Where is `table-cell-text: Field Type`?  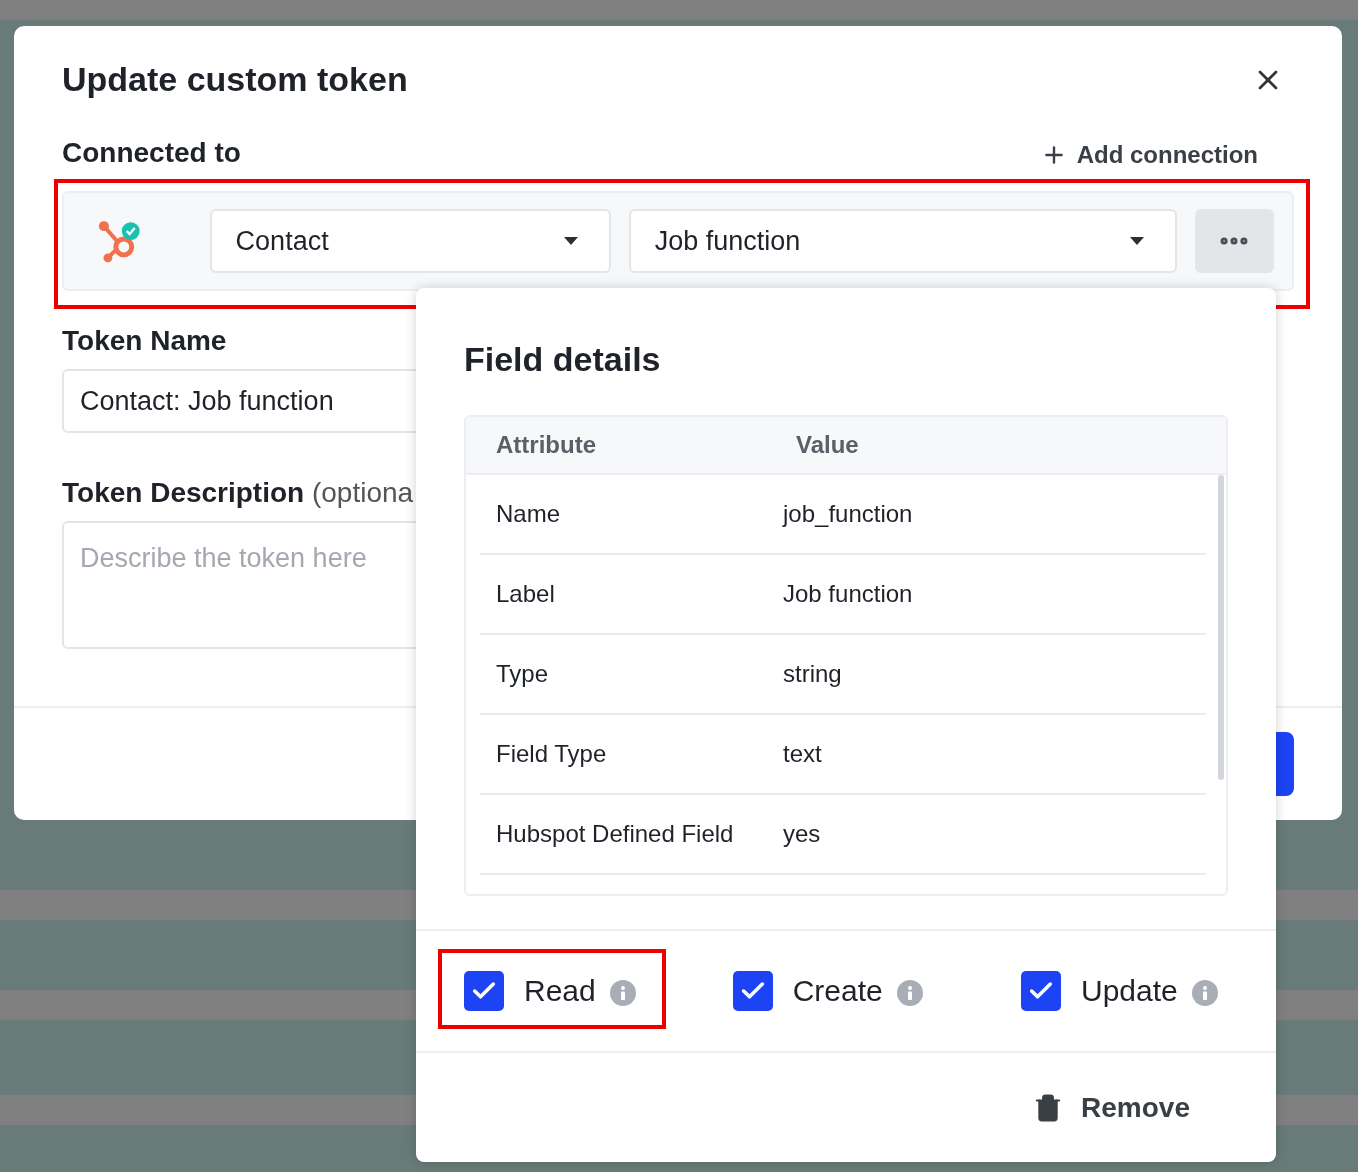 table-cell-text: Field Type is located at coordinates (552, 754).